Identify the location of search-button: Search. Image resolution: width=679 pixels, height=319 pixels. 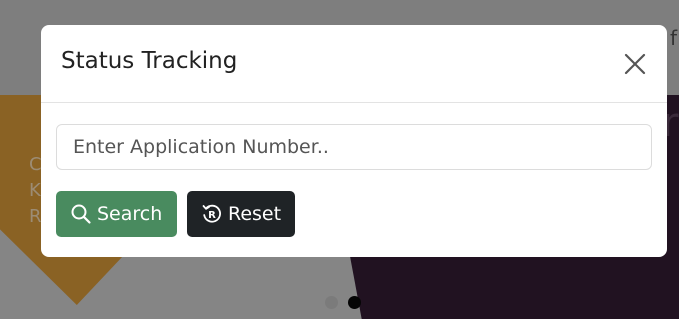
(116, 214).